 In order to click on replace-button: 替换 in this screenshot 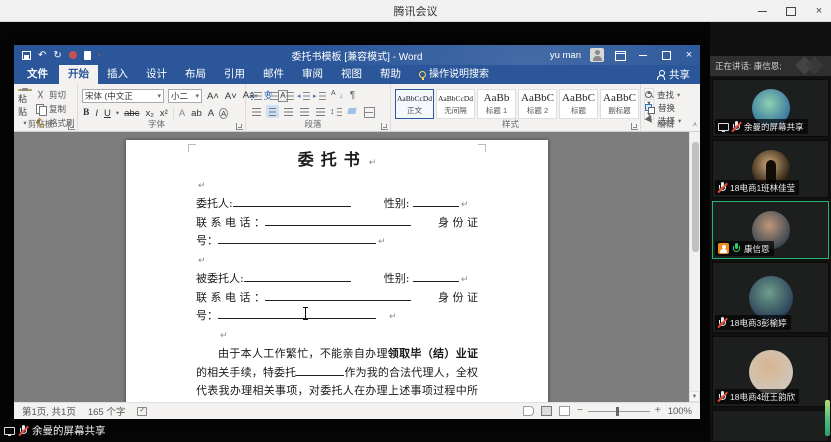, I will do `click(663, 108)`.